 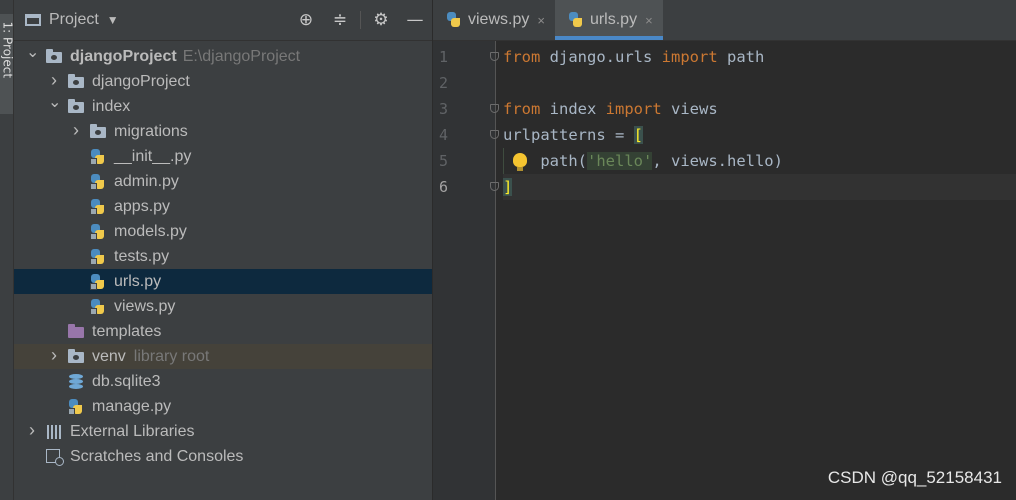 I want to click on function-call: path(, so click(x=563, y=161).